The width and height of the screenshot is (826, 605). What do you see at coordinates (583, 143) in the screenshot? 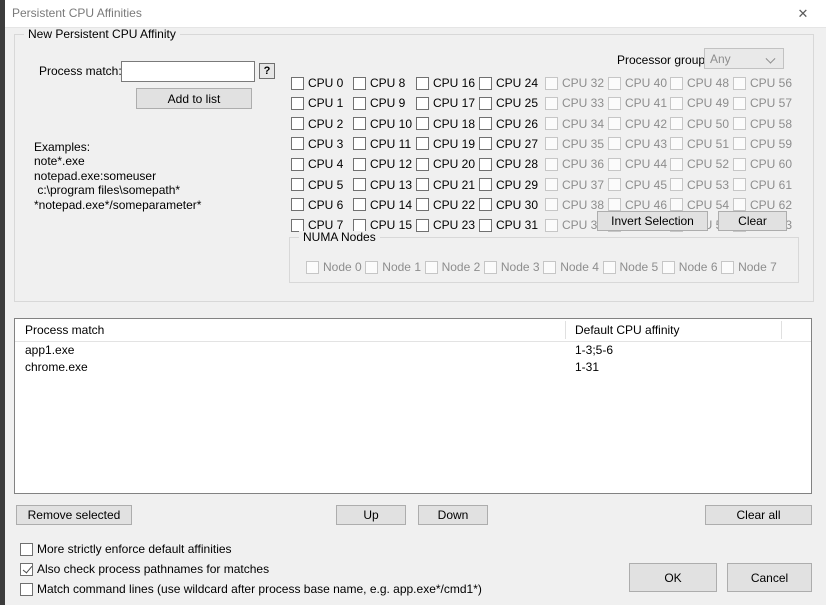
I see `checkbox-label: CPU 35` at bounding box center [583, 143].